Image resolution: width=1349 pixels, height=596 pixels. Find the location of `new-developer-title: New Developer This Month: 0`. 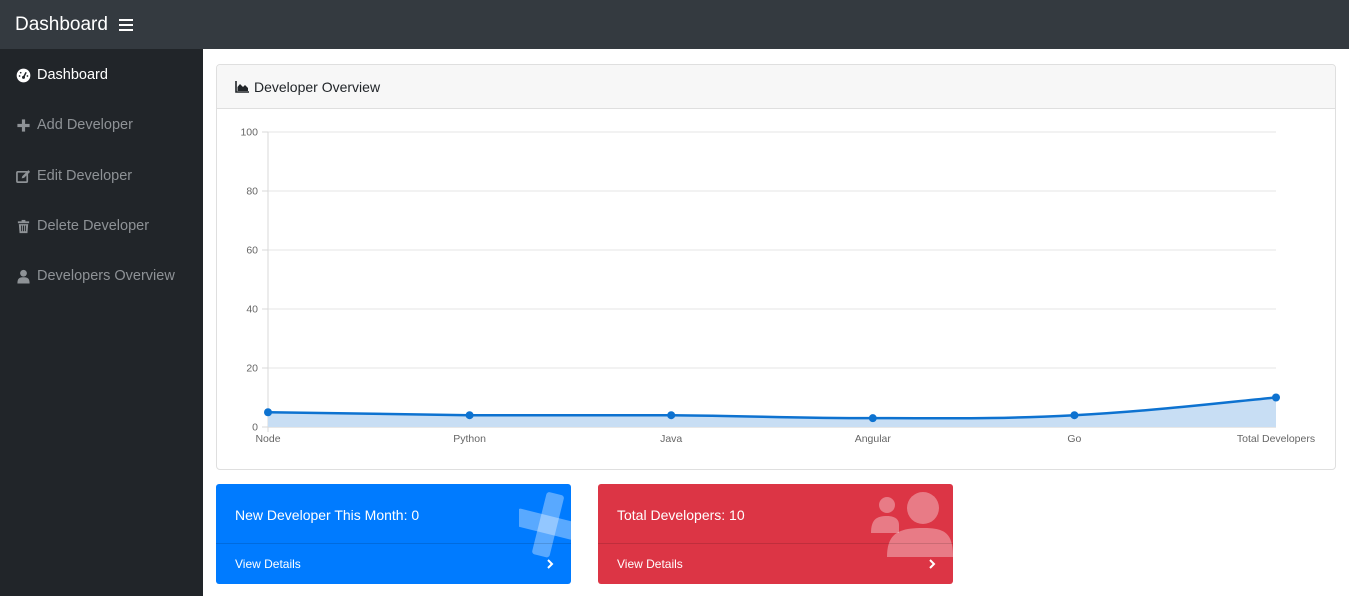

new-developer-title: New Developer This Month: 0 is located at coordinates (327, 515).